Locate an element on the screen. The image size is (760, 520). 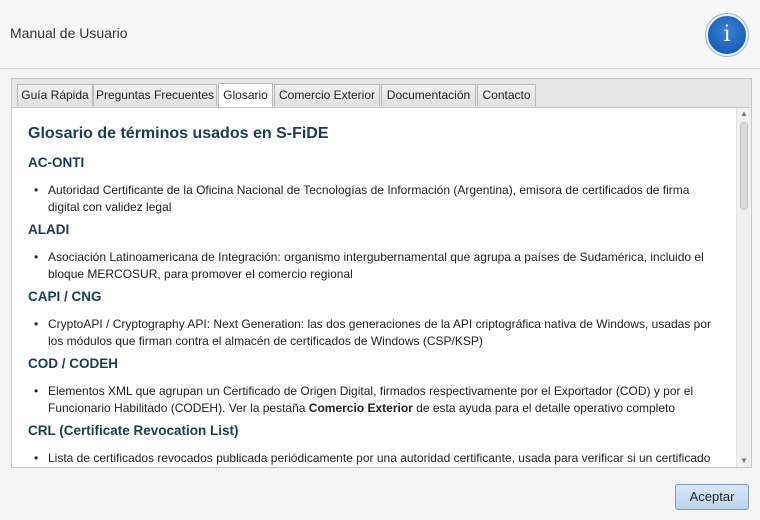
scroll-up-icon: ▲ is located at coordinates (744, 114).